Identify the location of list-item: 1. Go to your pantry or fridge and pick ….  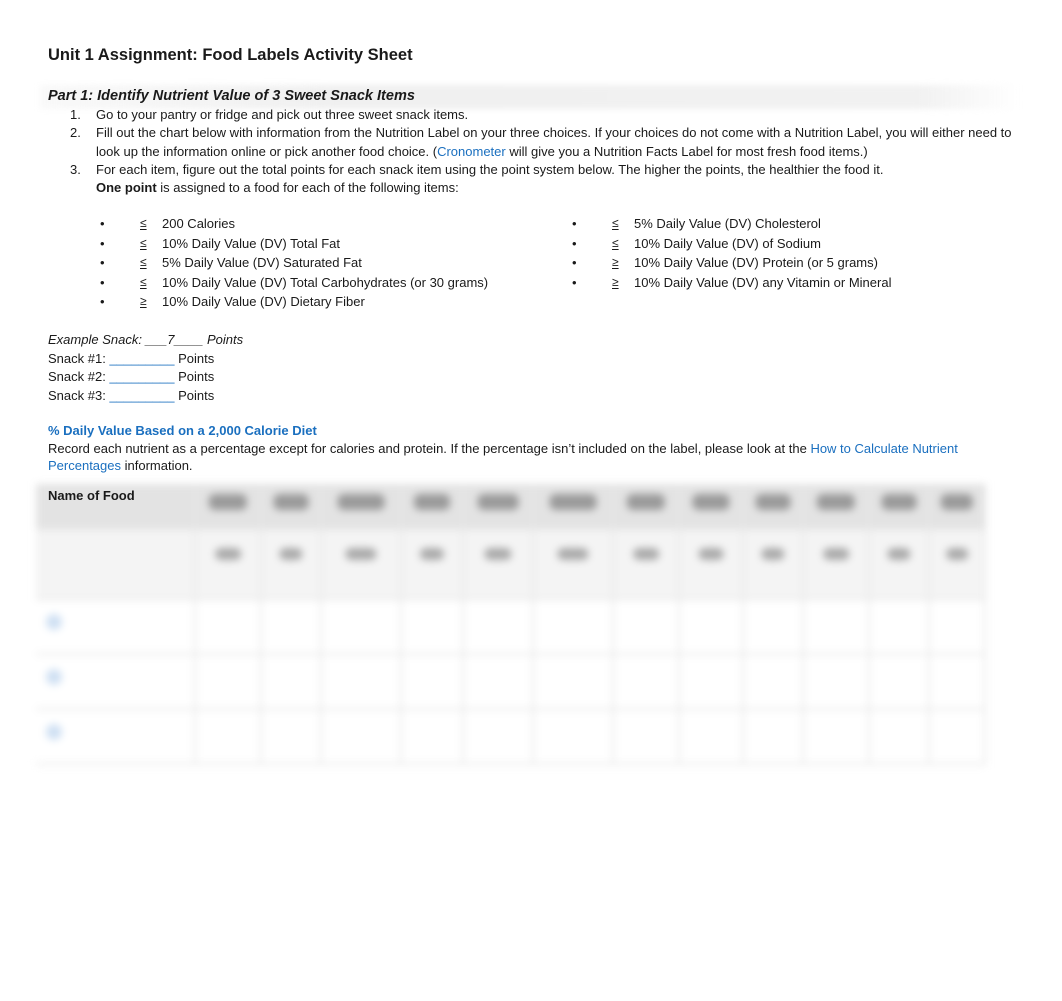
(538, 115).